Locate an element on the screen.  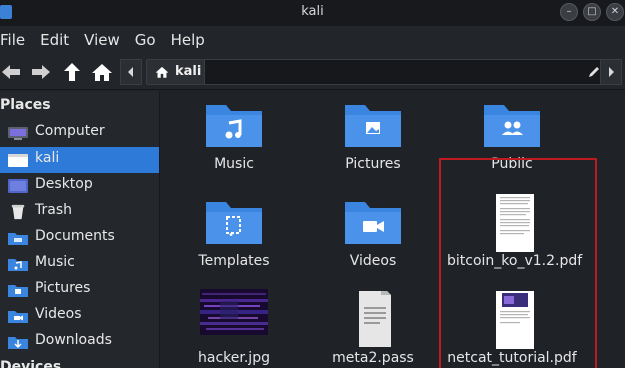
breadcrumb-home: kali is located at coordinates (176, 72).